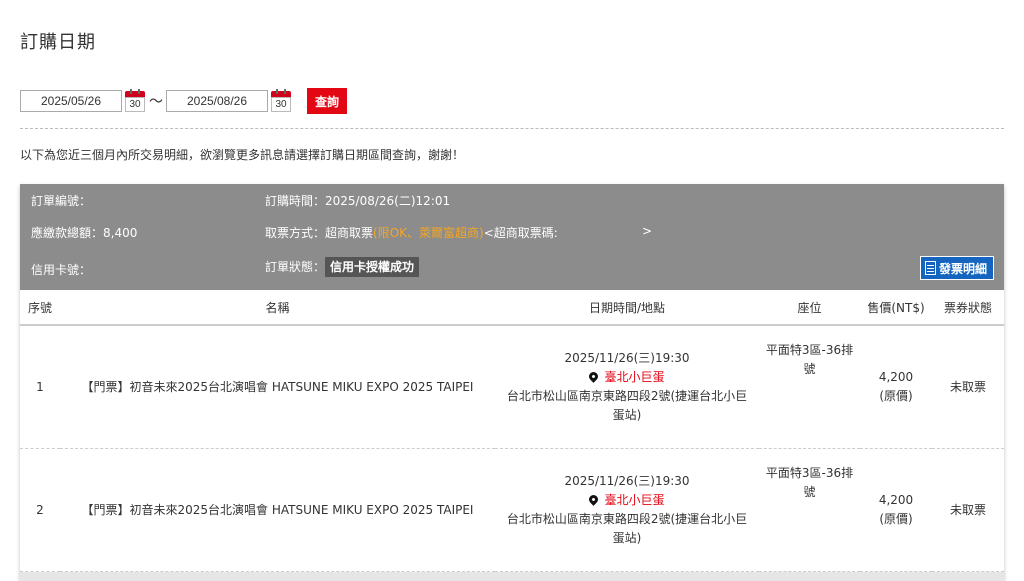 Image resolution: width=1024 pixels, height=581 pixels. Describe the element at coordinates (962, 268) in the screenshot. I see `invoice-label: 發票明細` at that location.